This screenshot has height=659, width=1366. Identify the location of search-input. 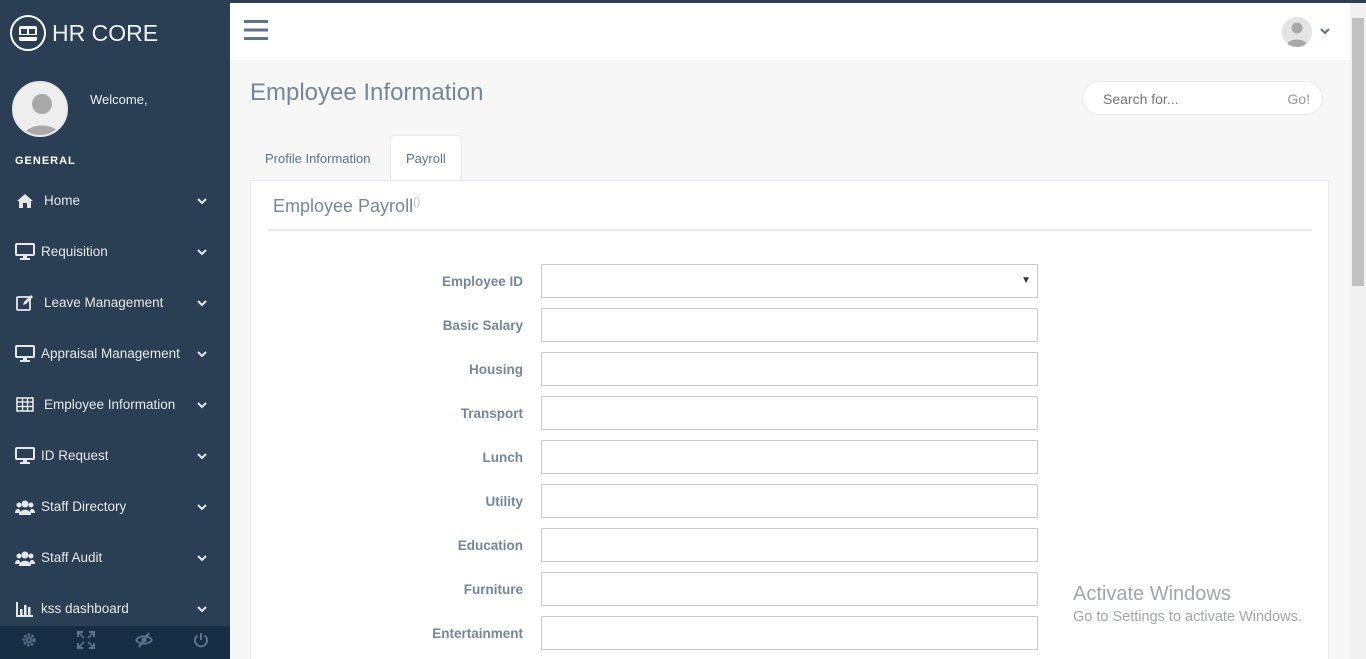
(1188, 99).